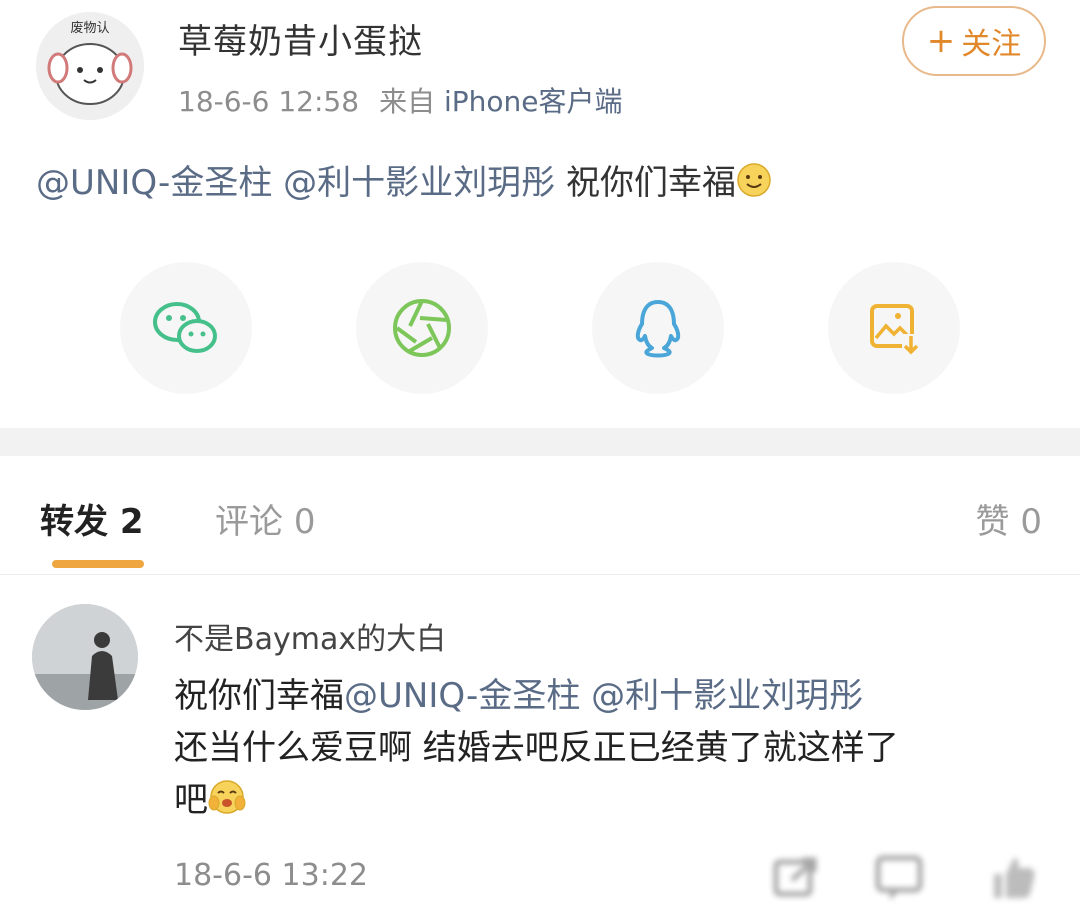 The height and width of the screenshot is (906, 1080). I want to click on share-moments-button, so click(422, 328).